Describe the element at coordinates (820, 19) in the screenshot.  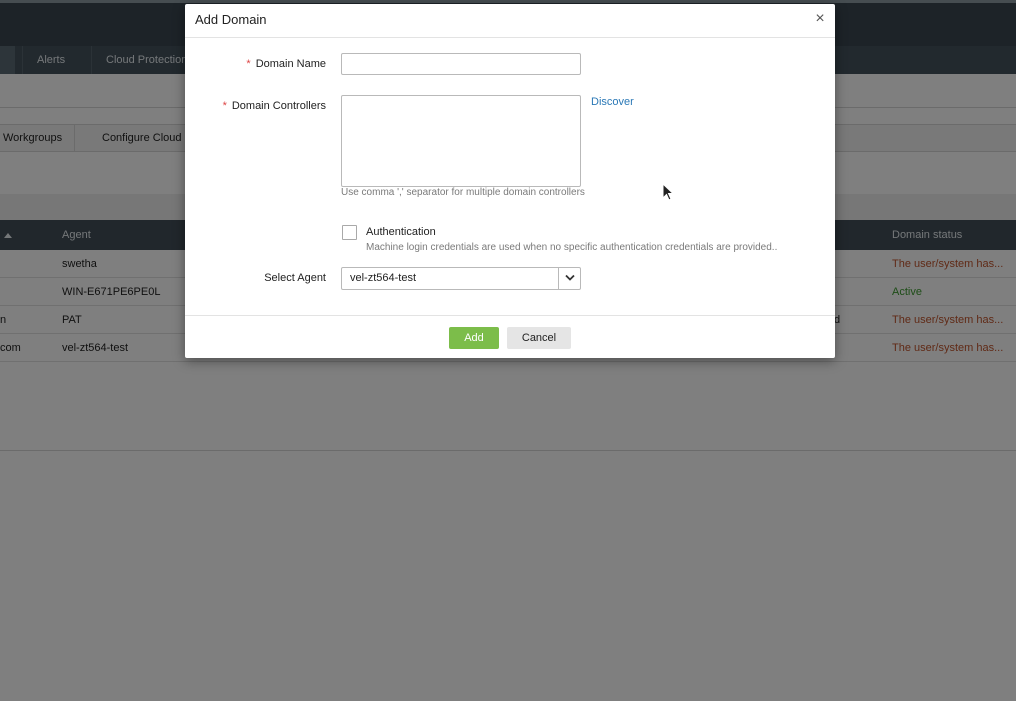
I see `close-icon: ×` at that location.